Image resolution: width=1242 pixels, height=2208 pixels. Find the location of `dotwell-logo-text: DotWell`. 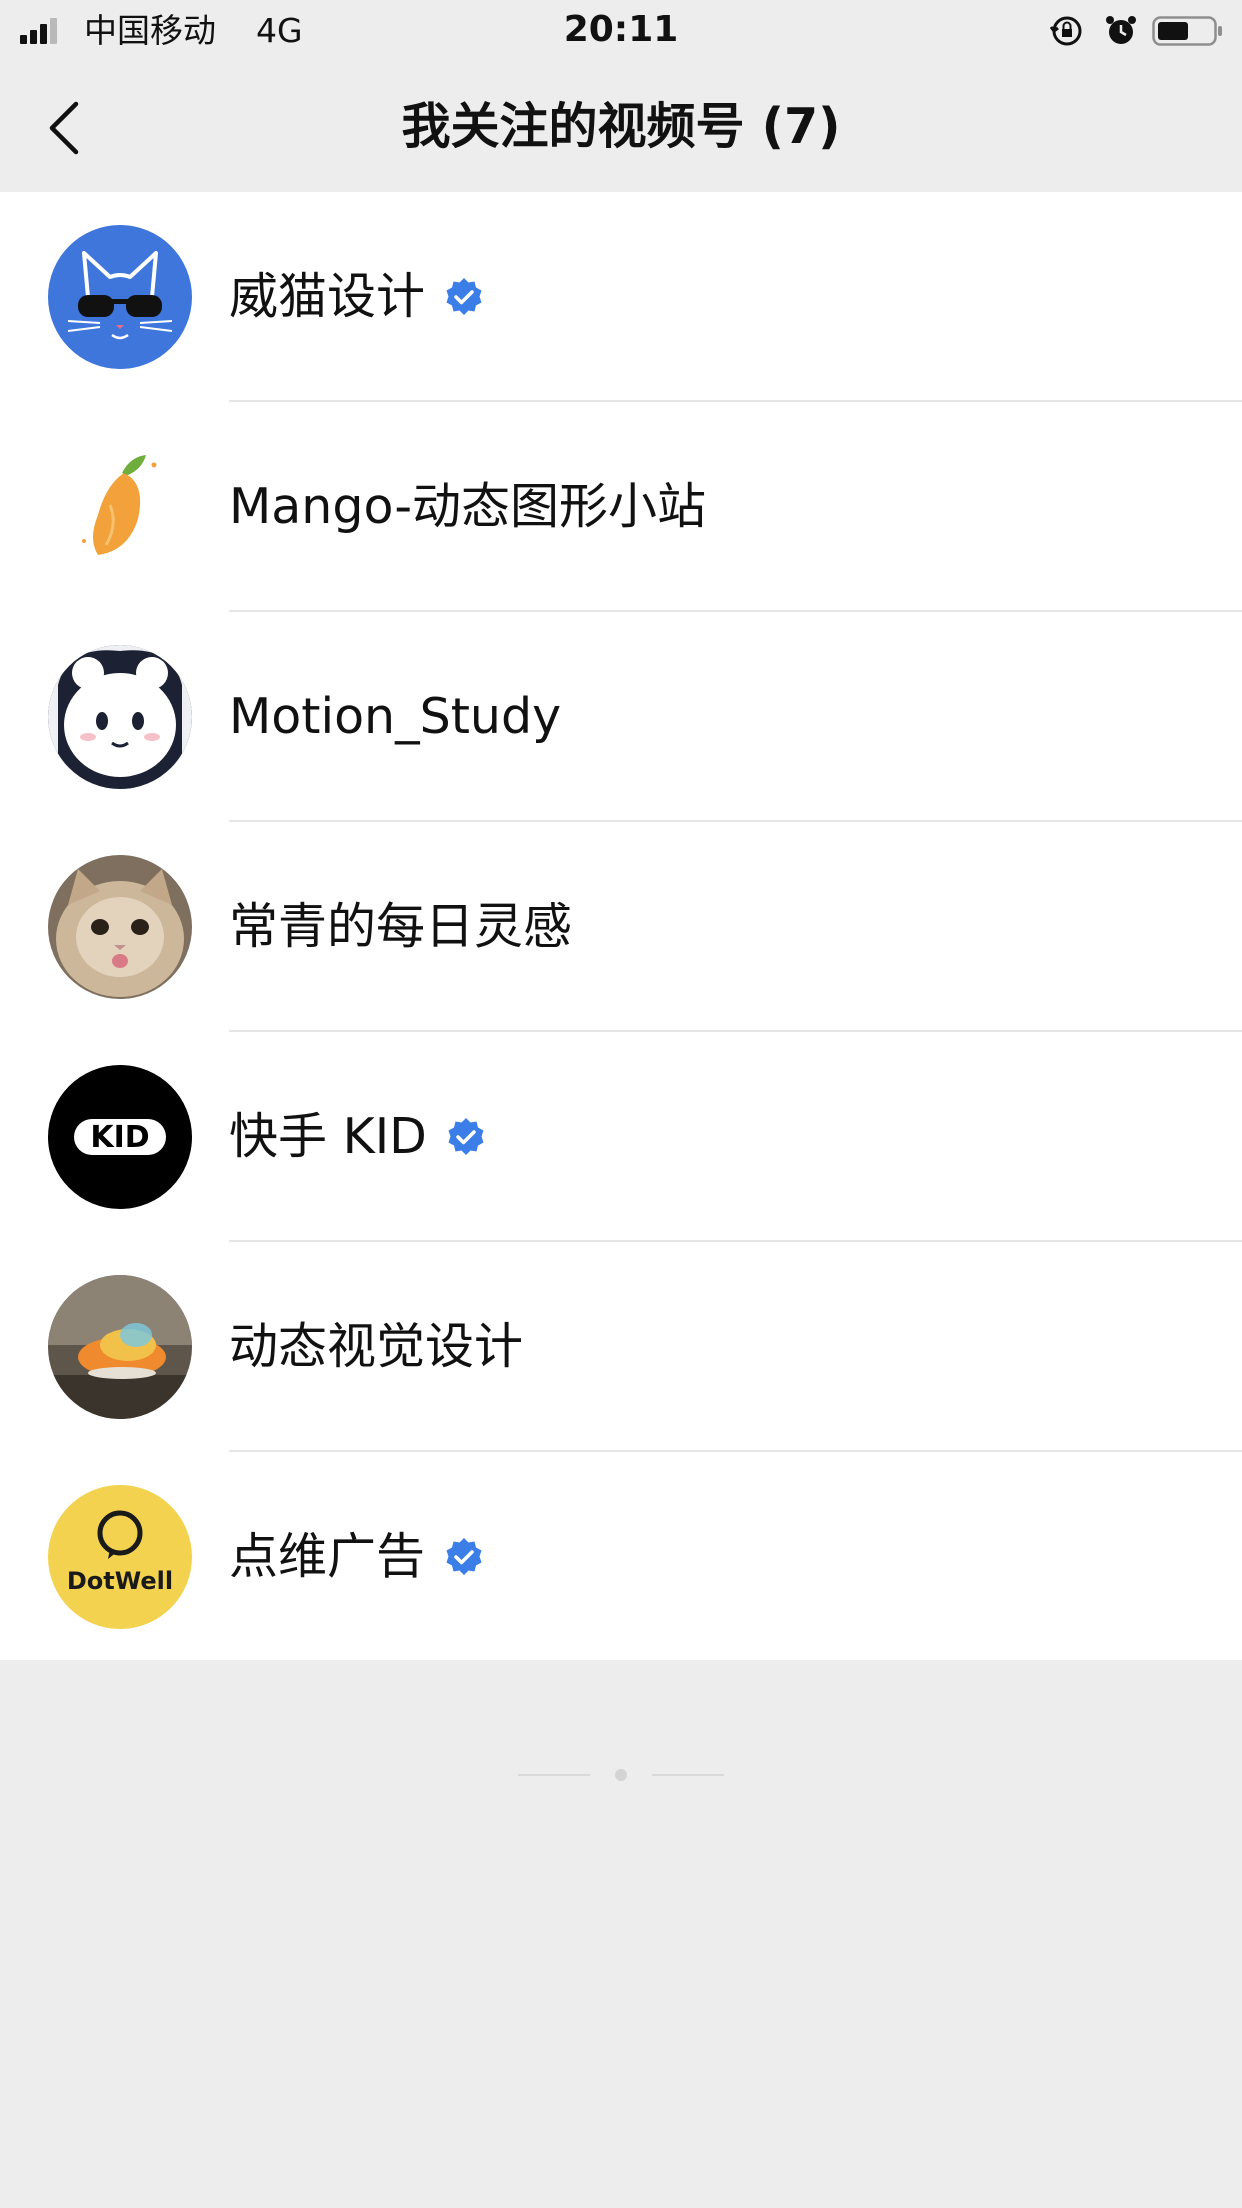

dotwell-logo-text: DotWell is located at coordinates (120, 1581).